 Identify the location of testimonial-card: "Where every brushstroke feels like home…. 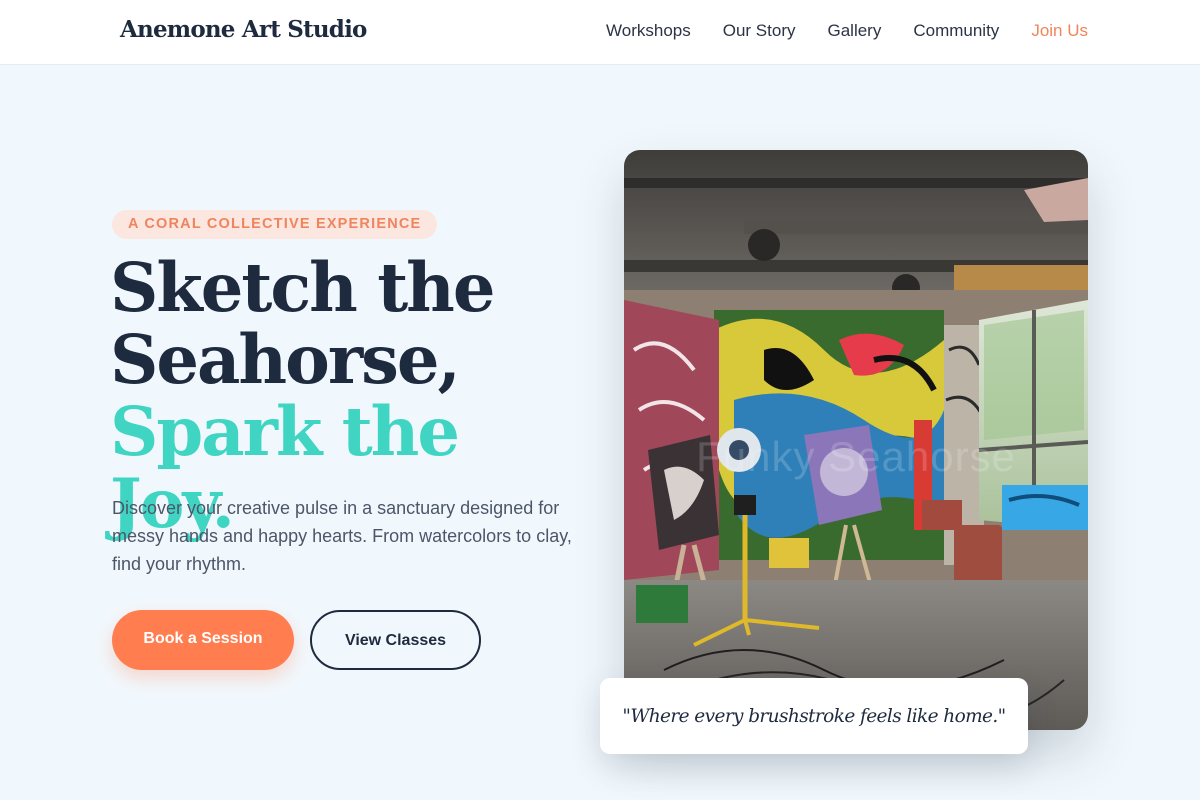
(814, 716).